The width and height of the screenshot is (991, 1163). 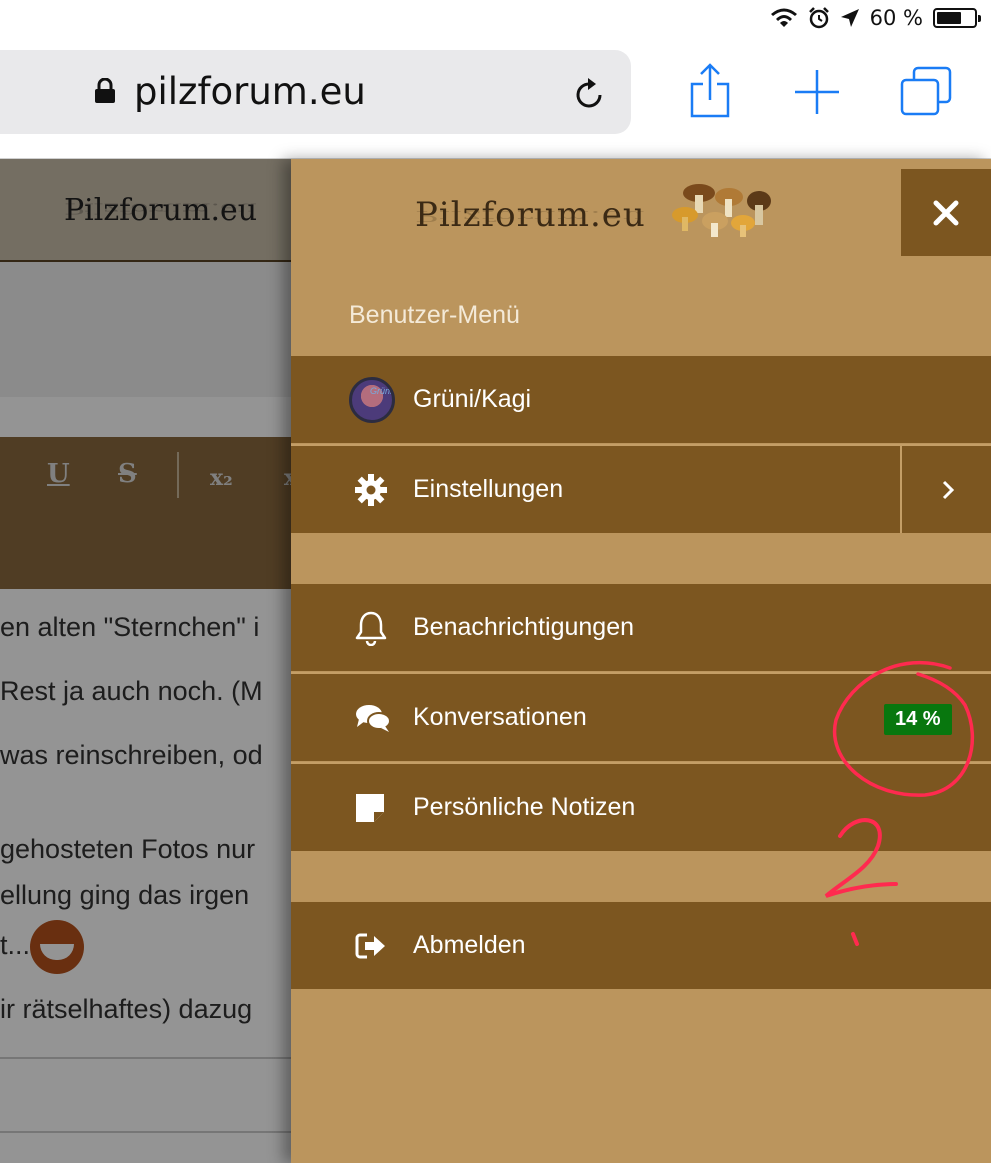 What do you see at coordinates (849, 18) in the screenshot?
I see `location-icon` at bounding box center [849, 18].